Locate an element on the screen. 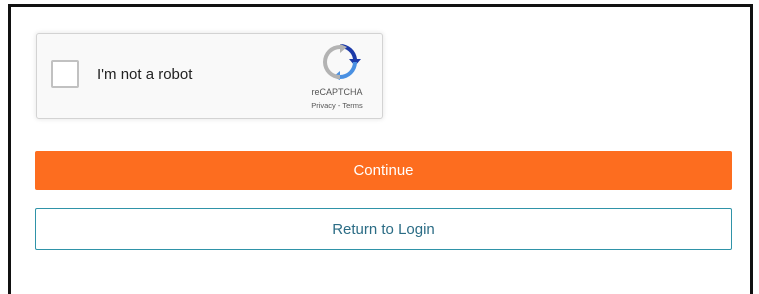 This screenshot has height=294, width=759. privacy-link: Privacy is located at coordinates (323, 105).